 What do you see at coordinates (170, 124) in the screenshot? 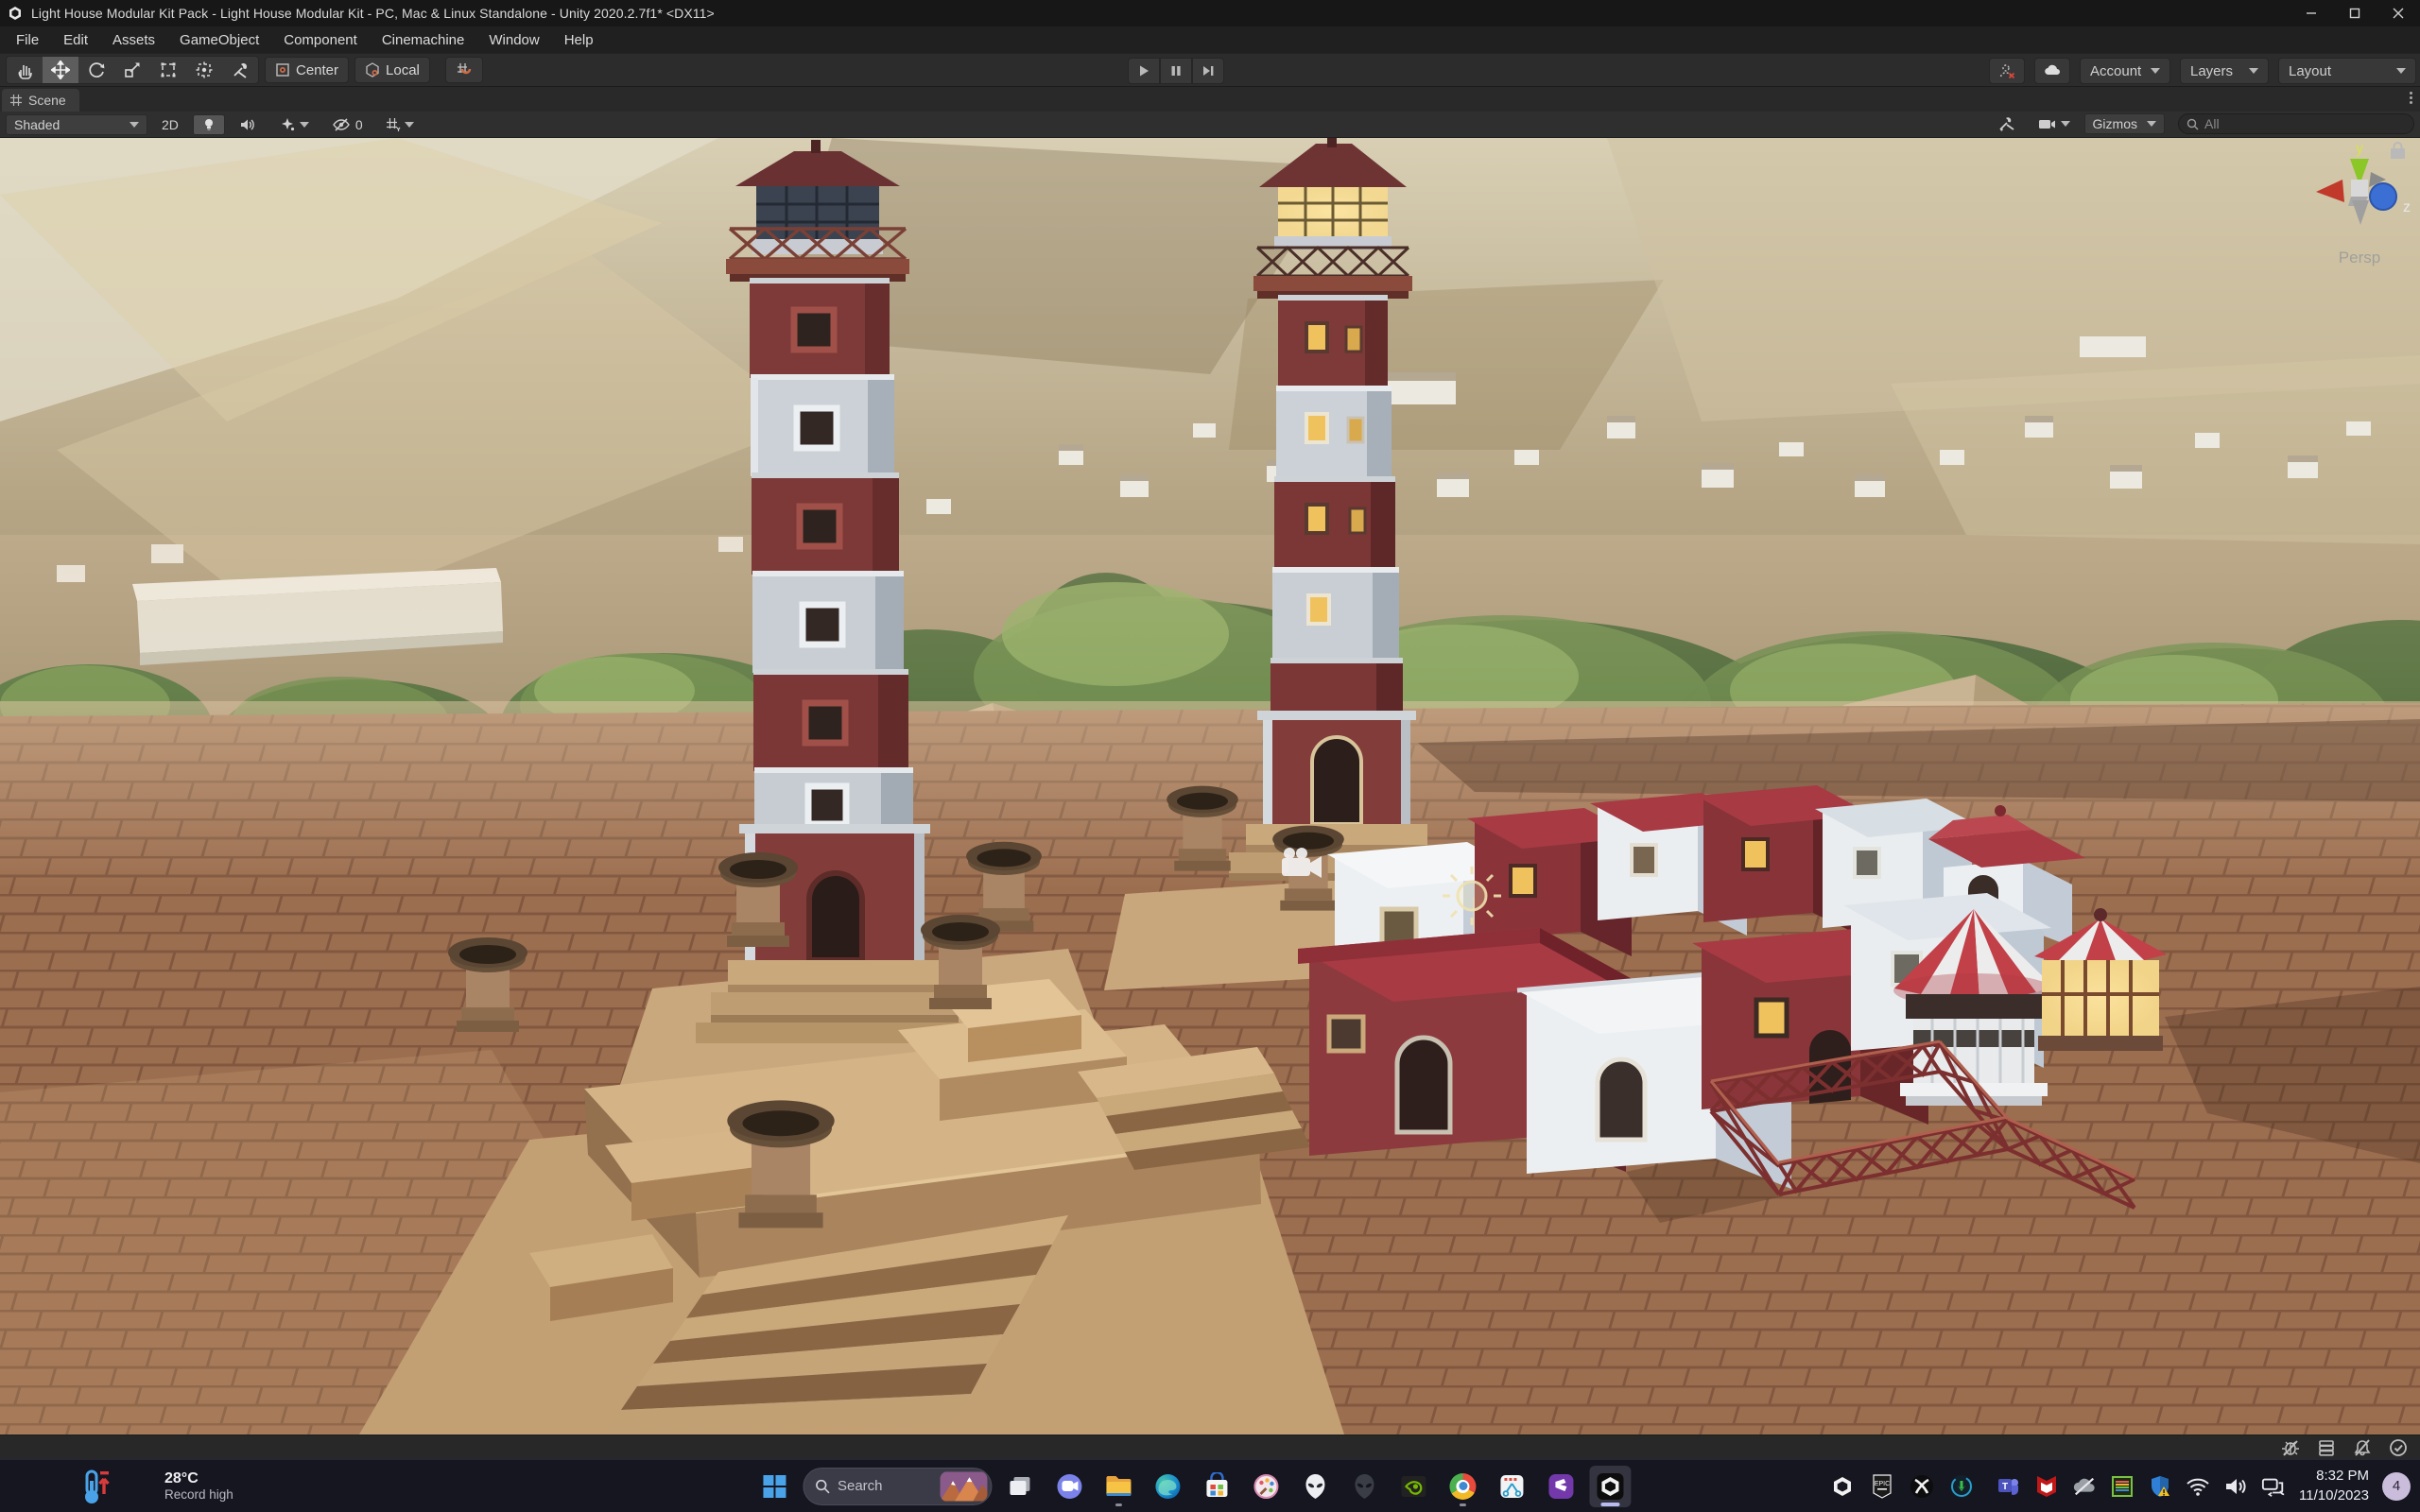
I see `2d-toggle-button: 2D` at bounding box center [170, 124].